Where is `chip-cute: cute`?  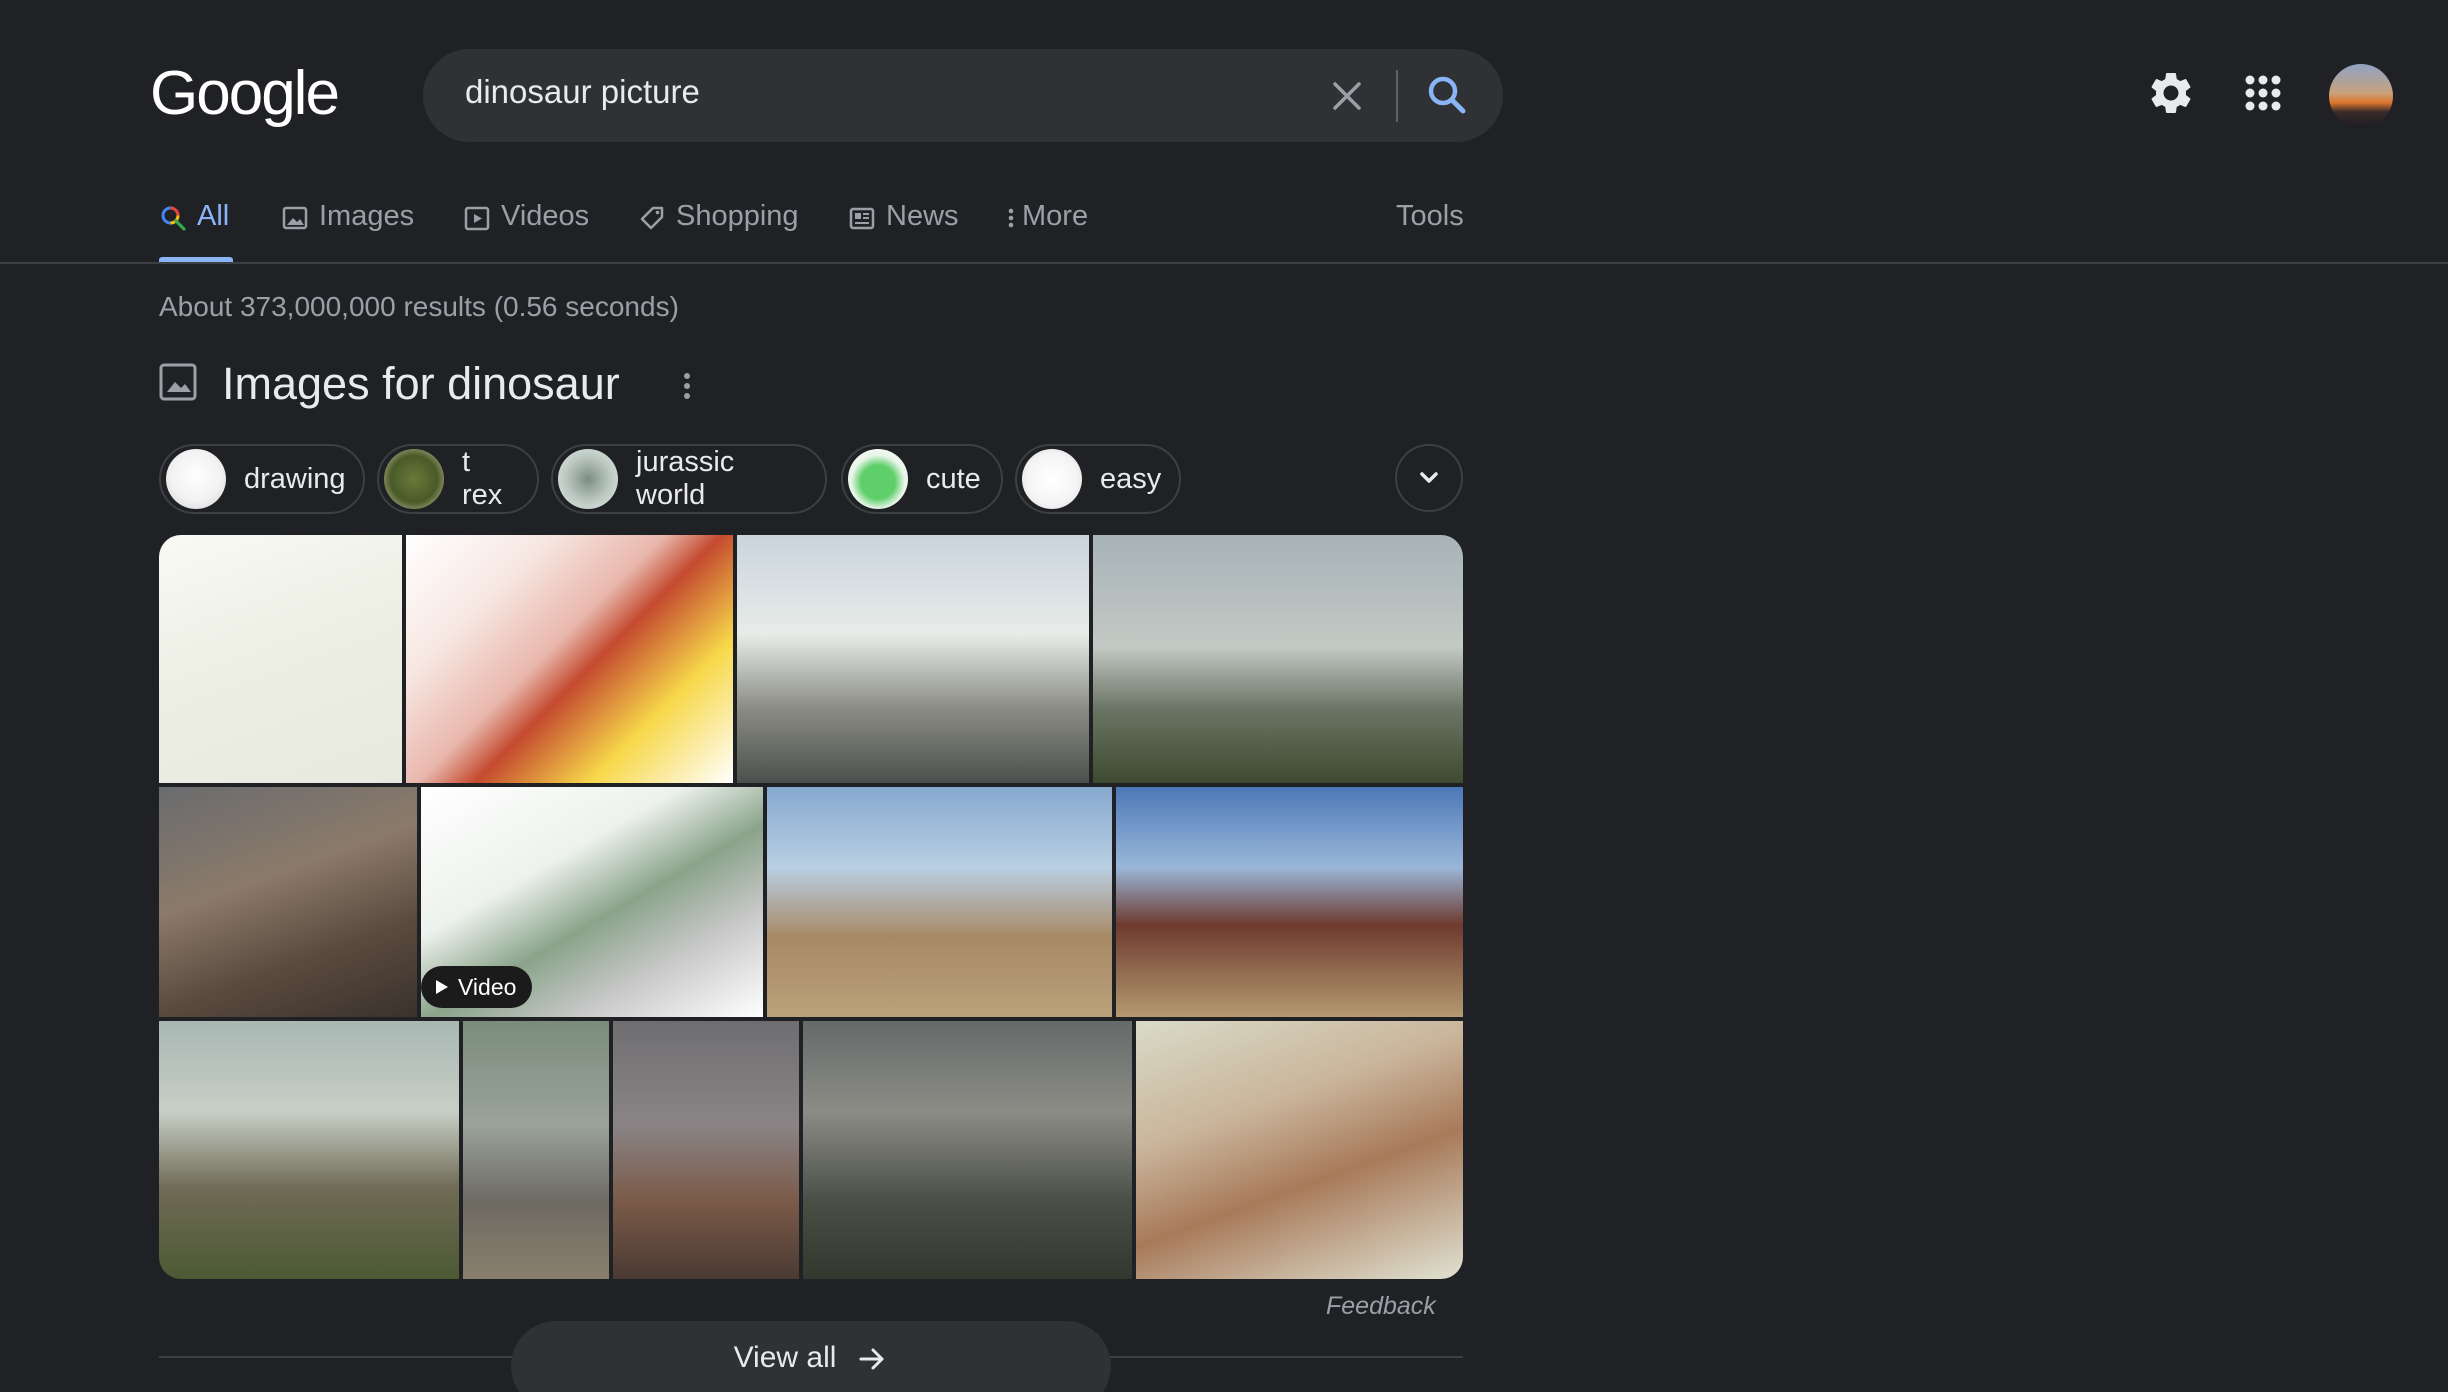 chip-cute: cute is located at coordinates (922, 479).